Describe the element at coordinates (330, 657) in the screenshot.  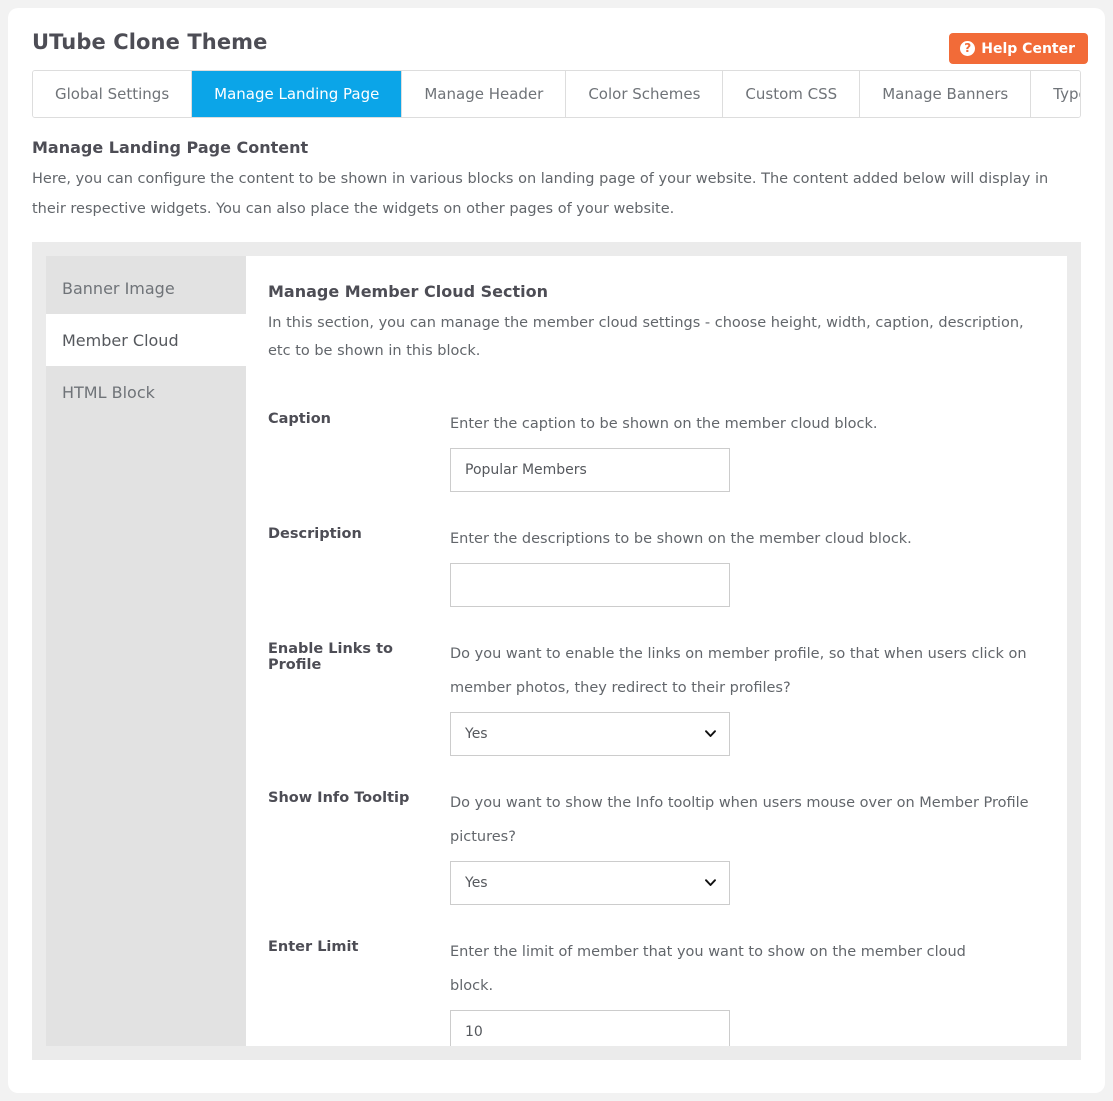
I see `enable-links-label: Enable Links to Profile` at that location.